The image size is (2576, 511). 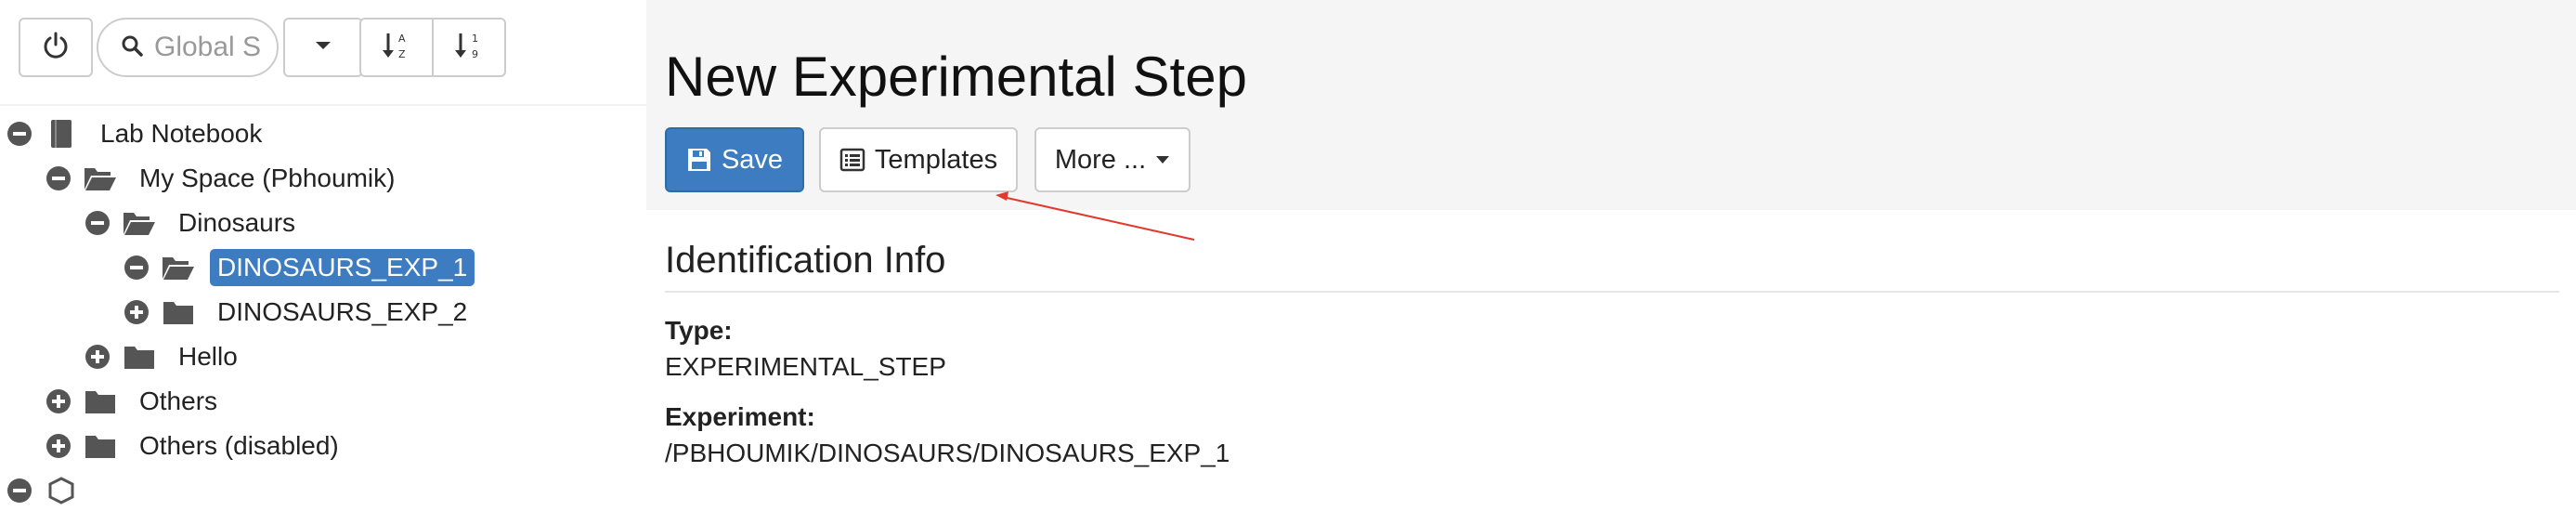 What do you see at coordinates (42, 490) in the screenshot?
I see `tree-item-partial` at bounding box center [42, 490].